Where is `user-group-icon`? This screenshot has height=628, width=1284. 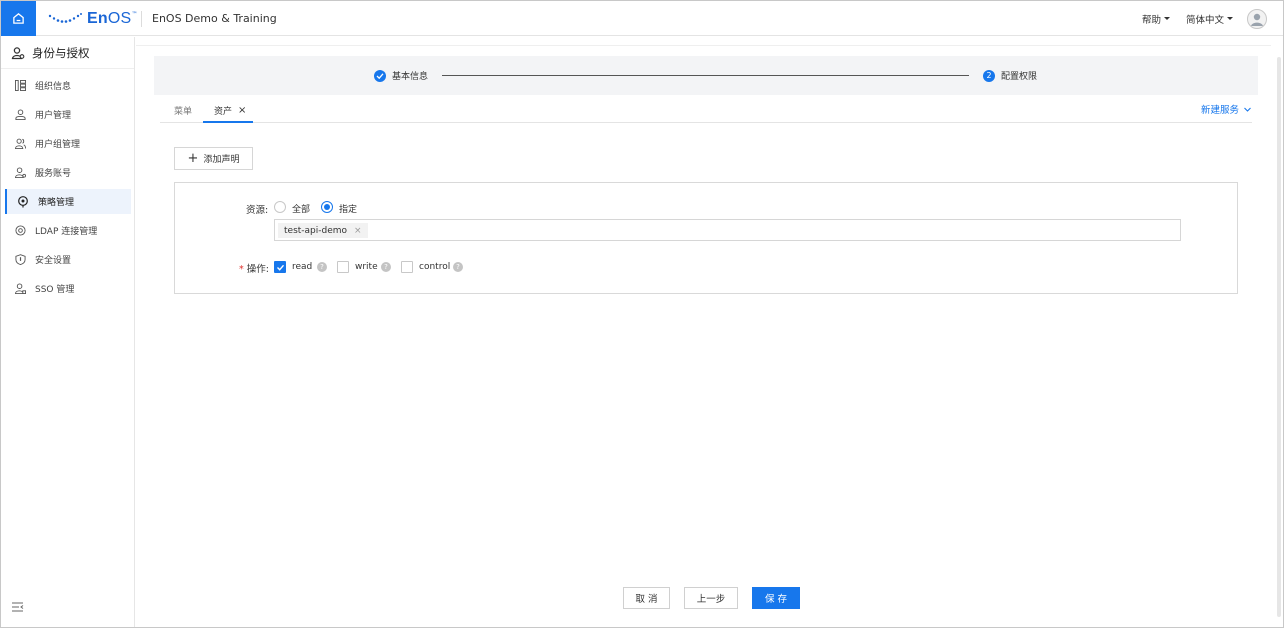
user-group-icon is located at coordinates (20, 143).